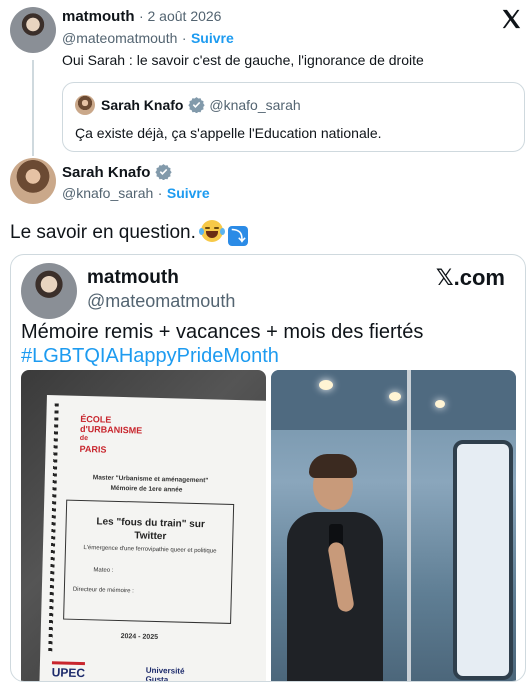 The image size is (530, 682). Describe the element at coordinates (106, 172) in the screenshot. I see `main-author-name: Sarah Knafo` at that location.